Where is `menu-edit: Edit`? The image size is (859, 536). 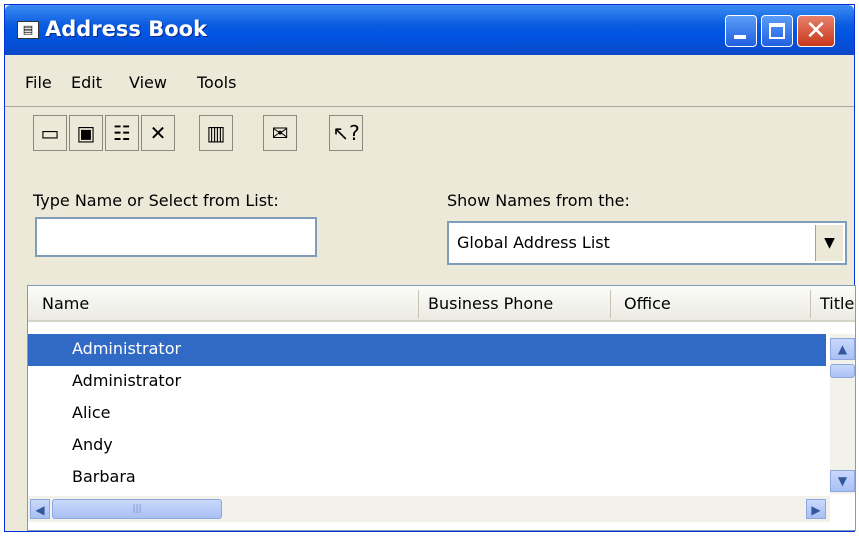 menu-edit: Edit is located at coordinates (86, 82).